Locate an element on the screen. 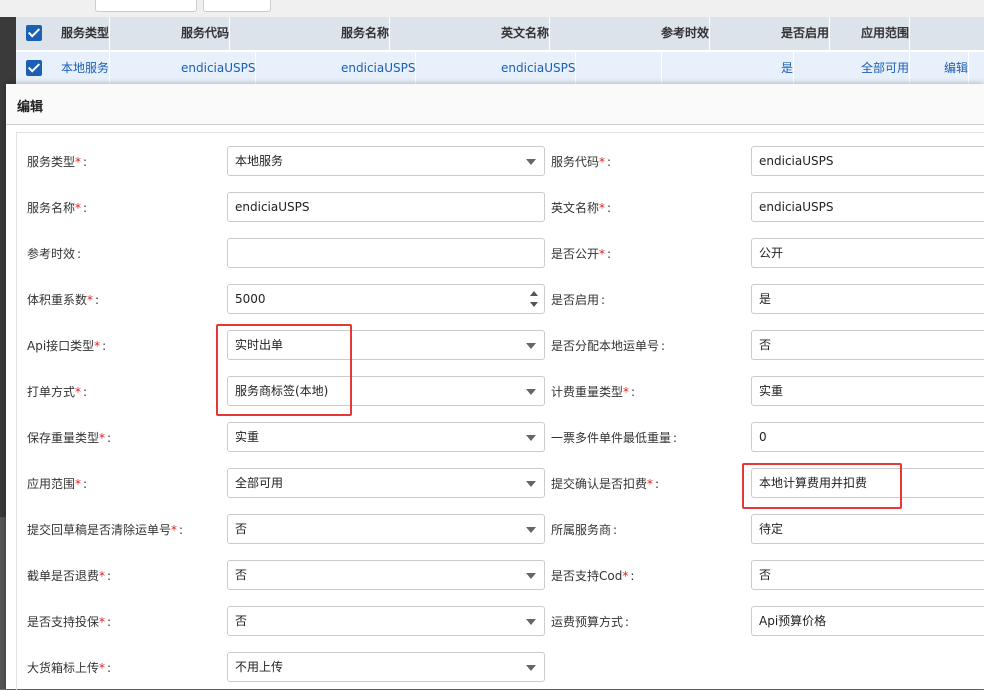  support-cod-value: 否 is located at coordinates (765, 575).